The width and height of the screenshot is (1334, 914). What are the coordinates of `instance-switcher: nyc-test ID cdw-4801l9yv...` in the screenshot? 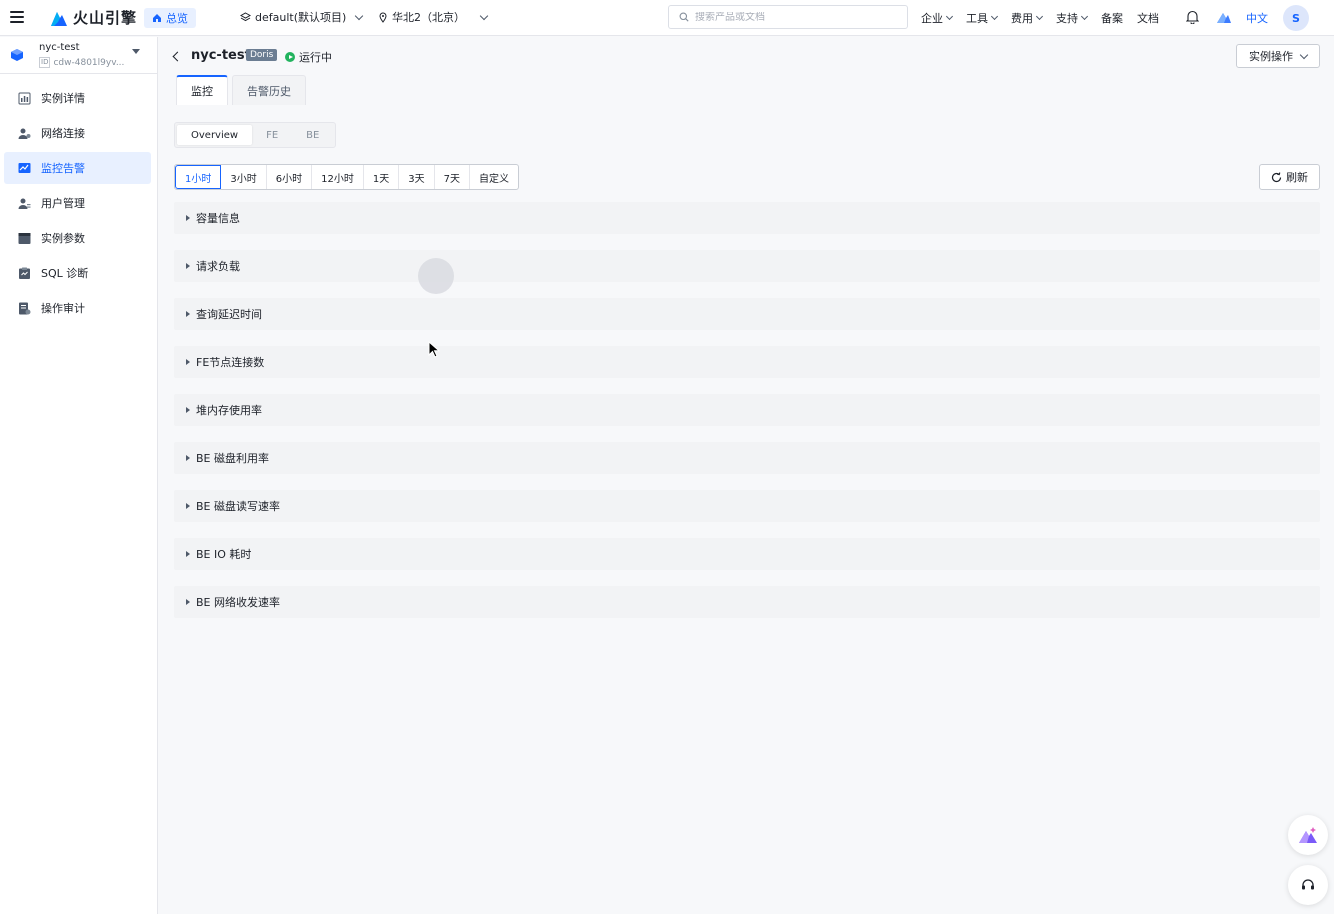 It's located at (78, 55).